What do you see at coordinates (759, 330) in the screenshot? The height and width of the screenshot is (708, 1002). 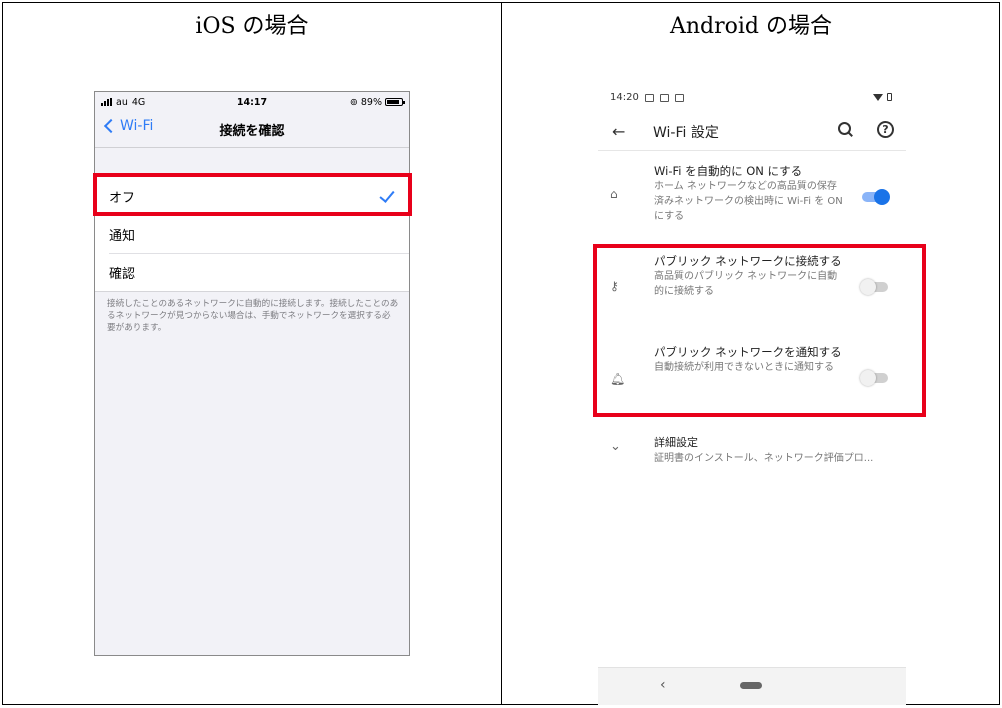 I see `highlight-box-android-public` at bounding box center [759, 330].